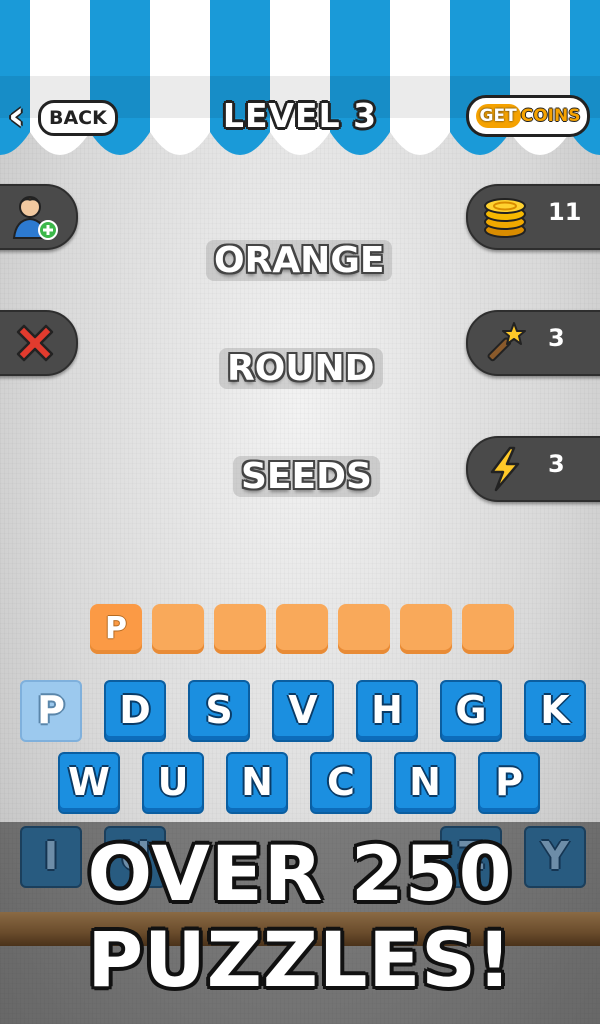  I want to click on promo-line-1: OVER 250, so click(300, 873).